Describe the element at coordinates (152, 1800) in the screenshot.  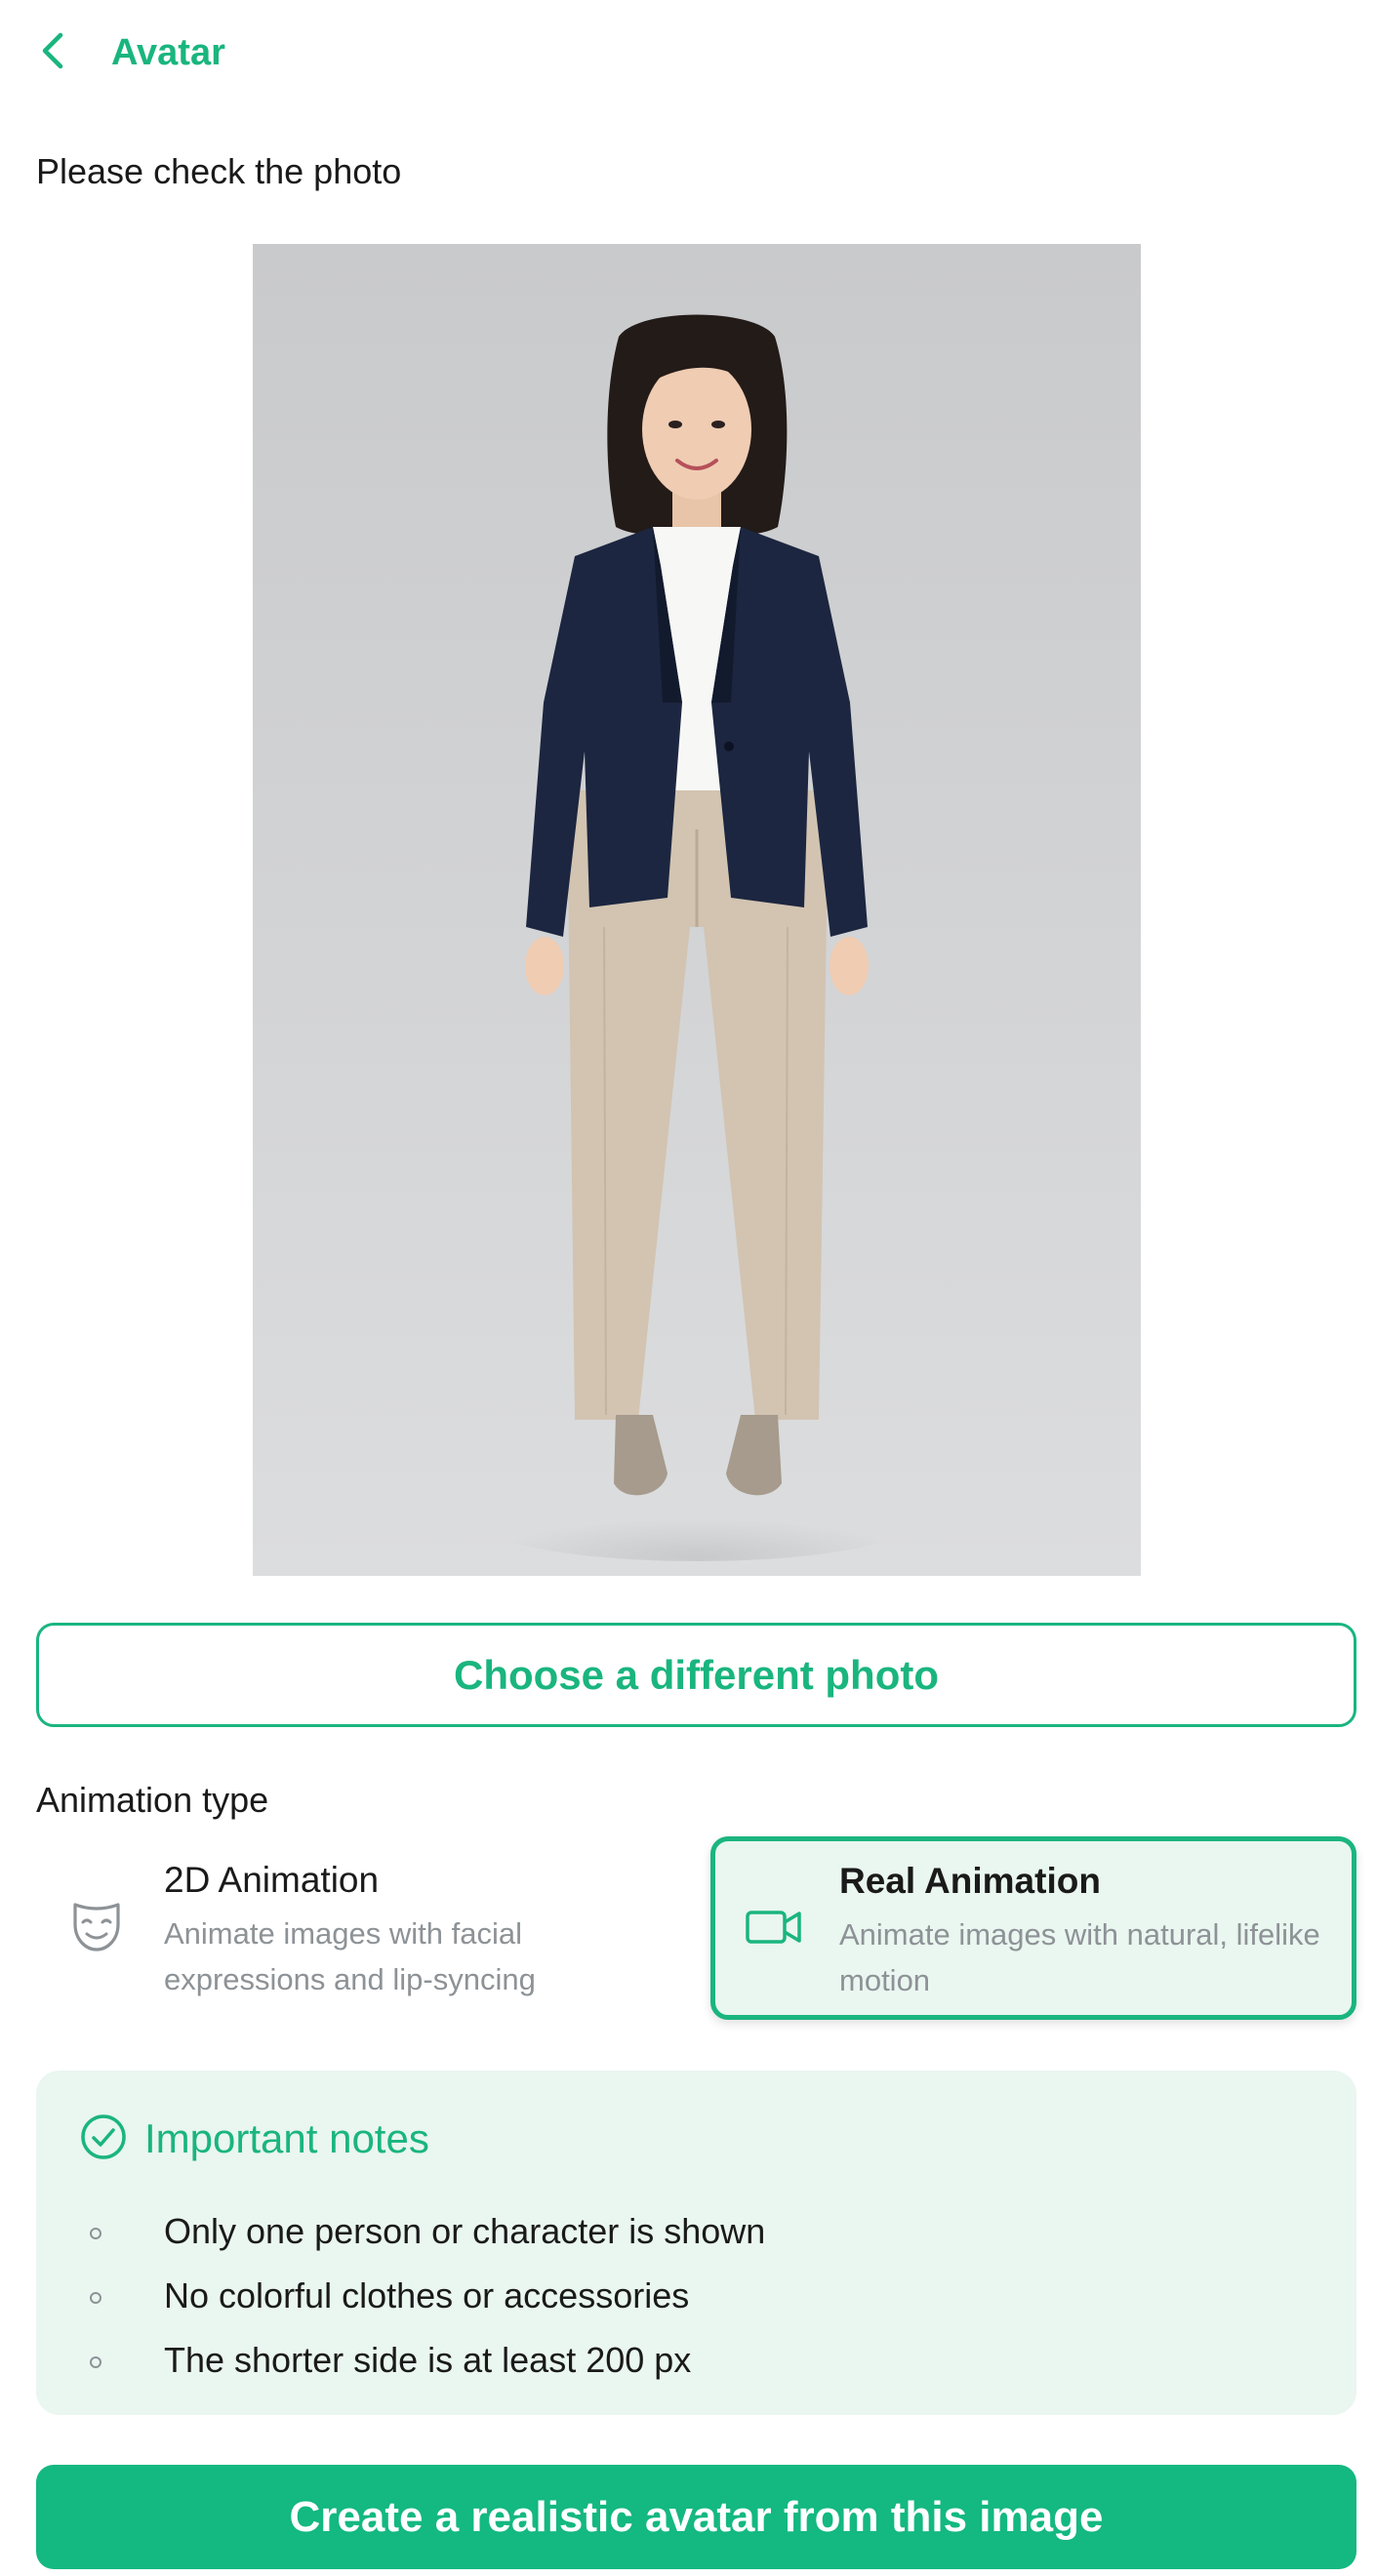
I see `animation-type-label: Animation type` at that location.